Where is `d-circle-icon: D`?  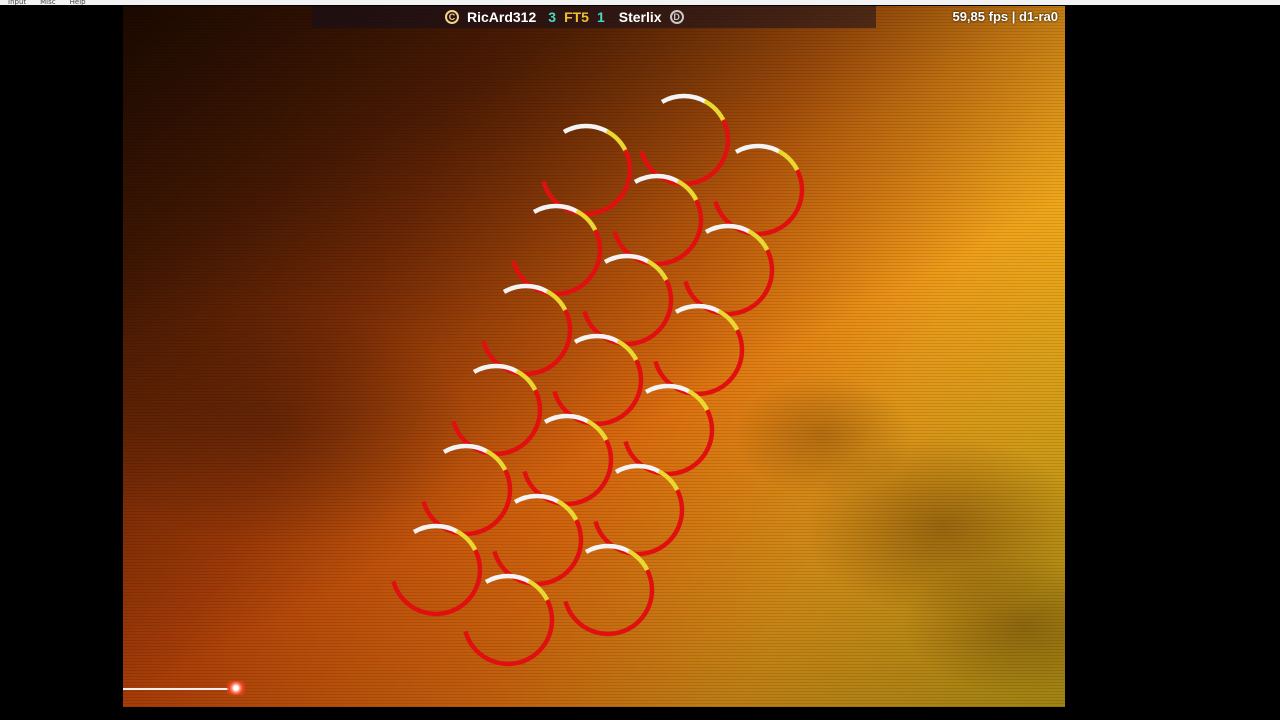
d-circle-icon: D is located at coordinates (676, 17).